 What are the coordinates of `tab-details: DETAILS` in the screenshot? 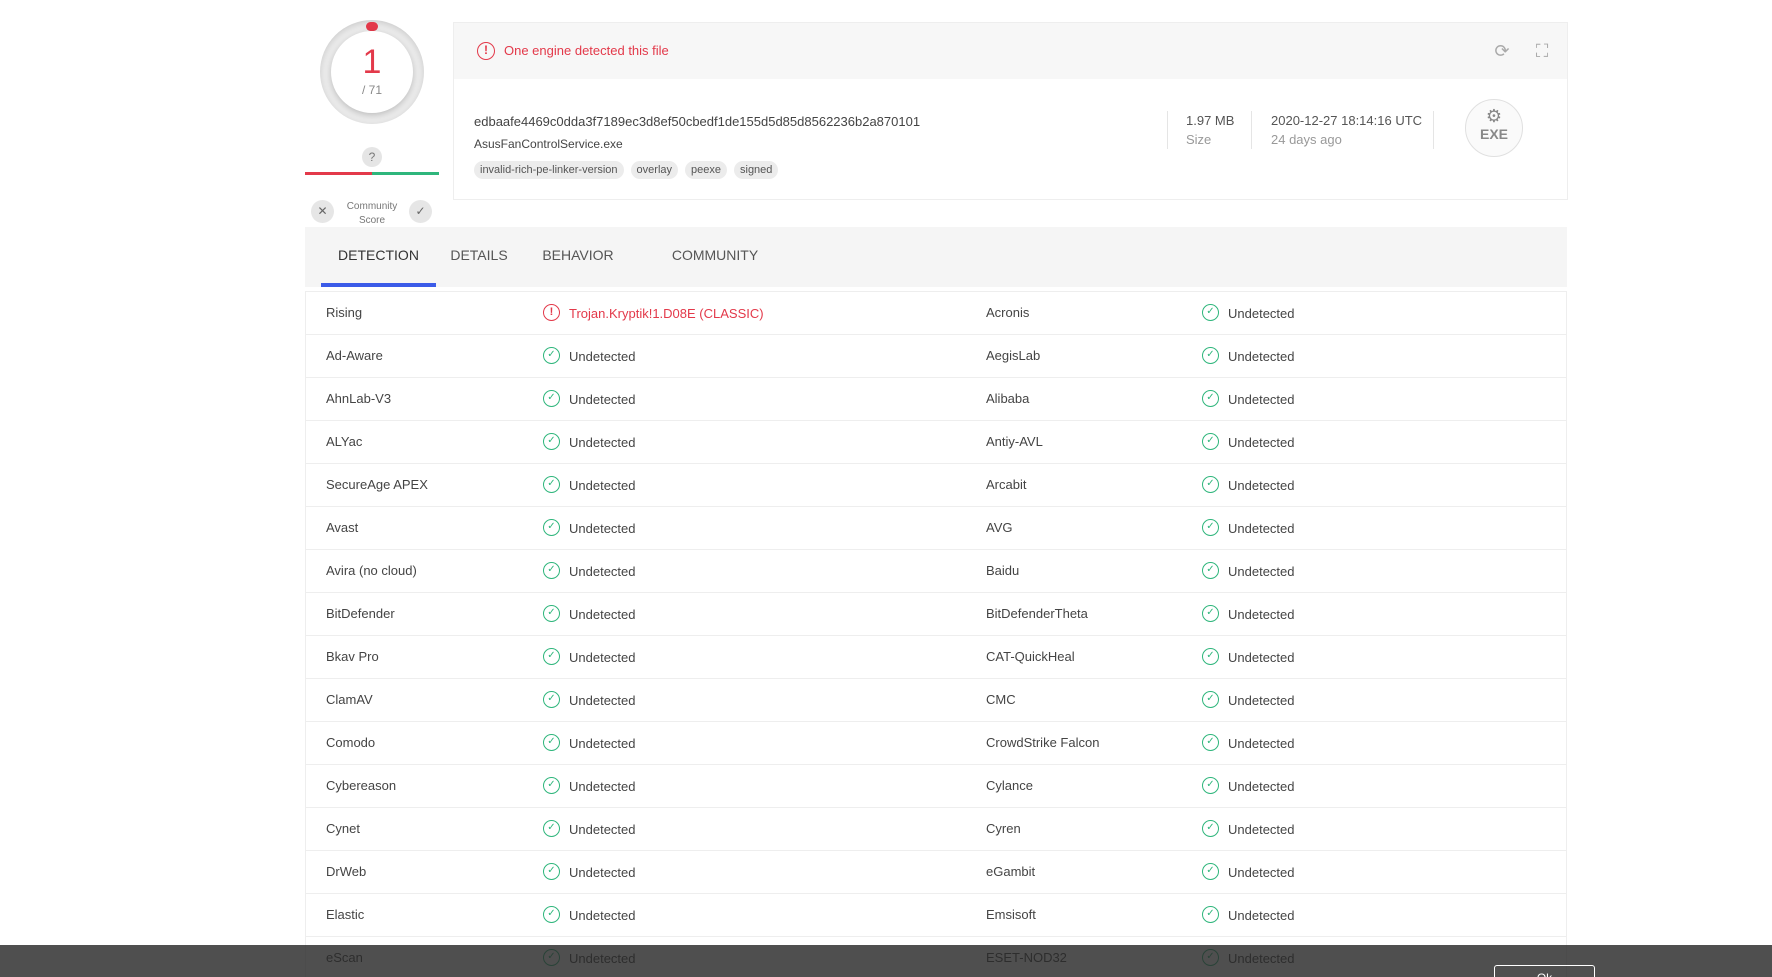 It's located at (479, 257).